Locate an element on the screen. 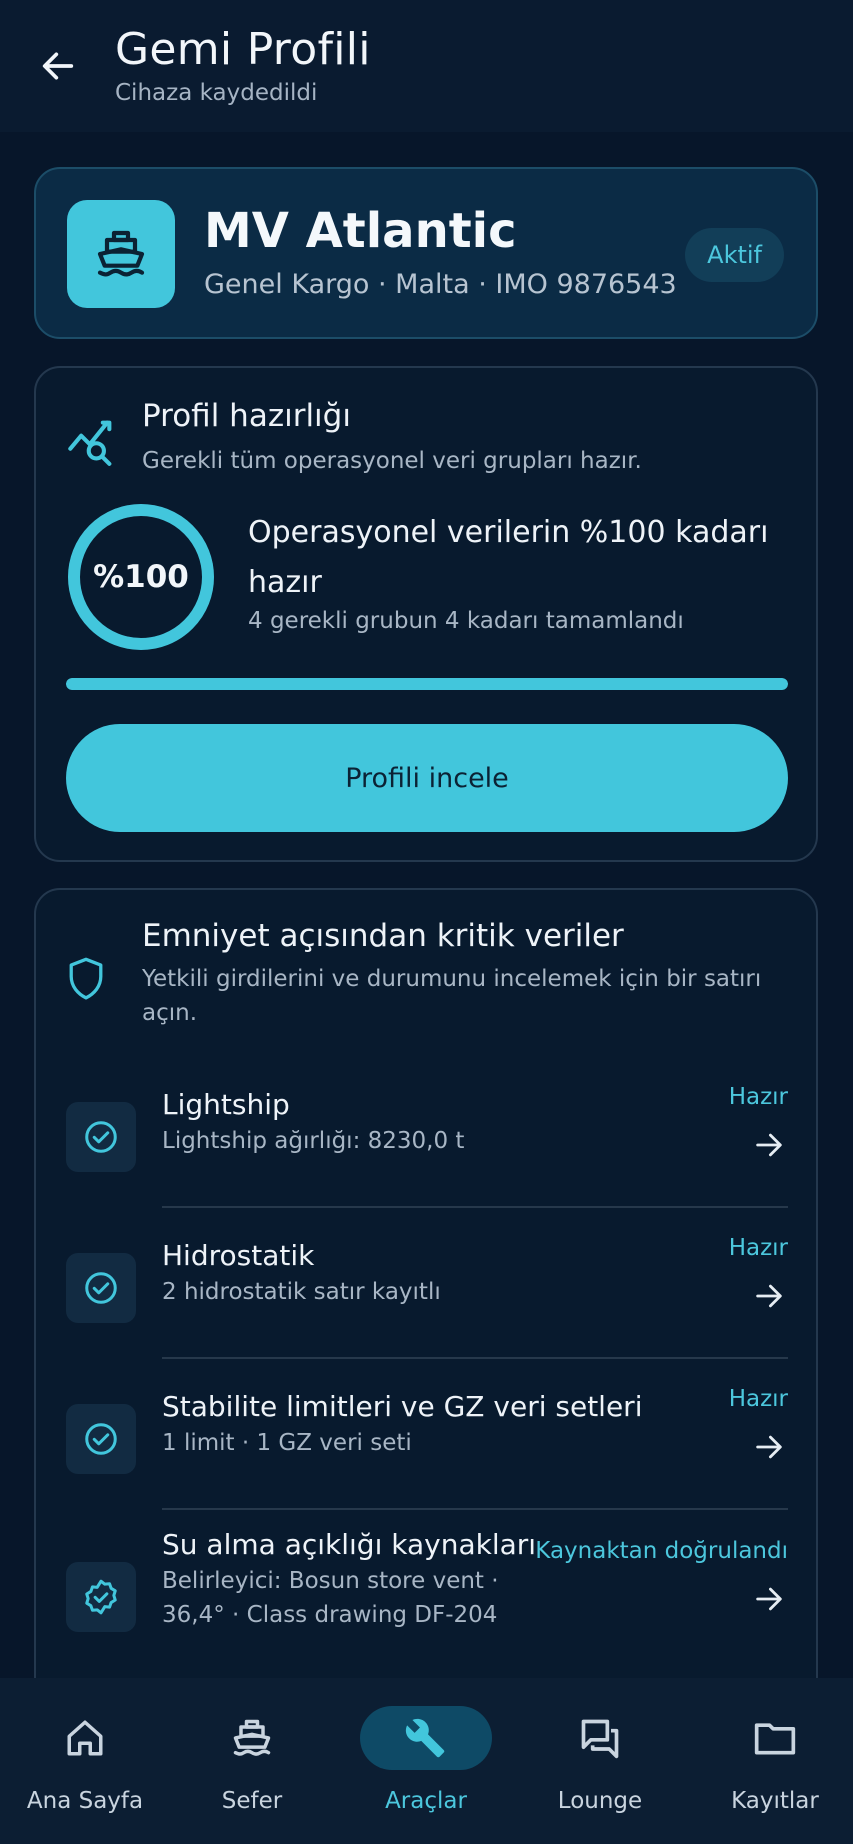 Image resolution: width=853 pixels, height=1844 pixels. nav-item-records: Kayıtlar is located at coordinates (771, 1761).